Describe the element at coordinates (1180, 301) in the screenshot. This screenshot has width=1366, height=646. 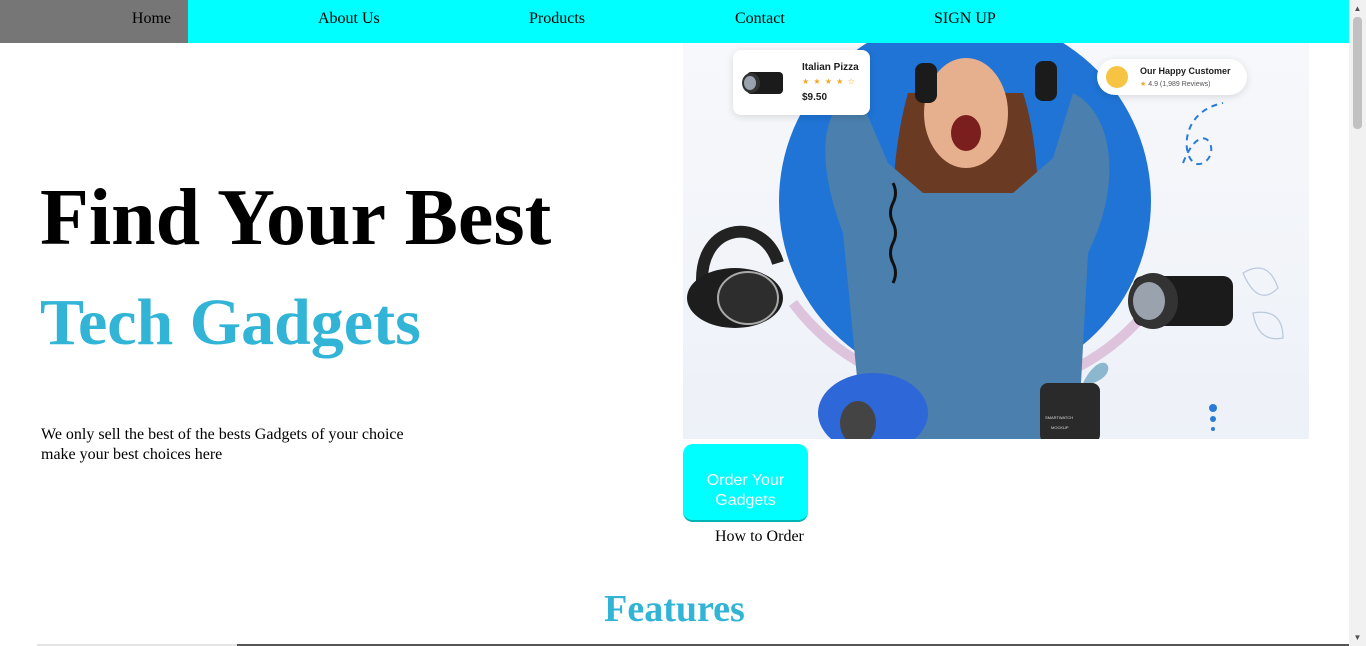
I see `camera-lens-product` at that location.